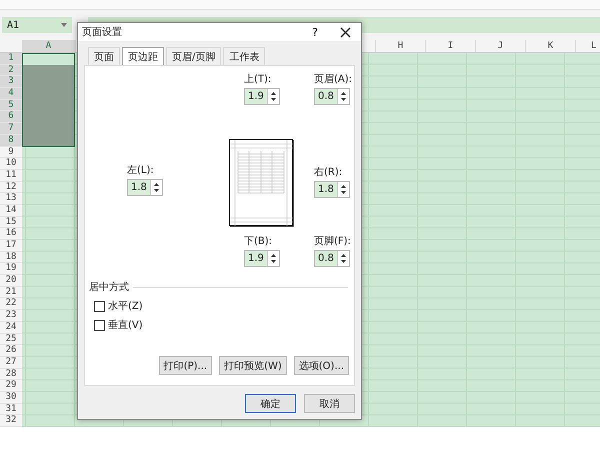 The image size is (600, 450). I want to click on margin-label: 页脚(F):, so click(333, 242).